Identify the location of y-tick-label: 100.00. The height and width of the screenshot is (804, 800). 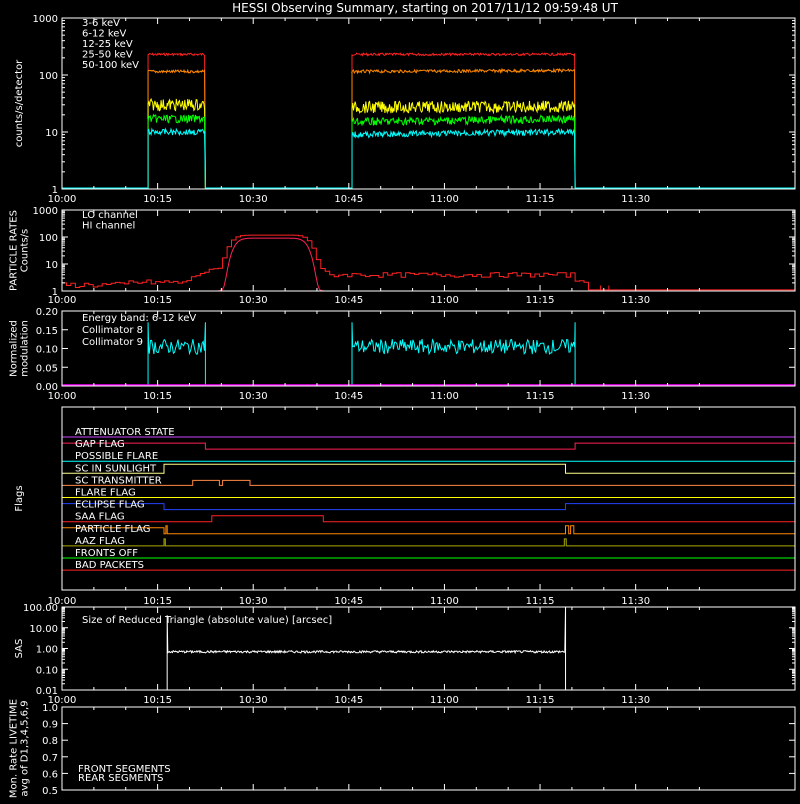
(40, 608).